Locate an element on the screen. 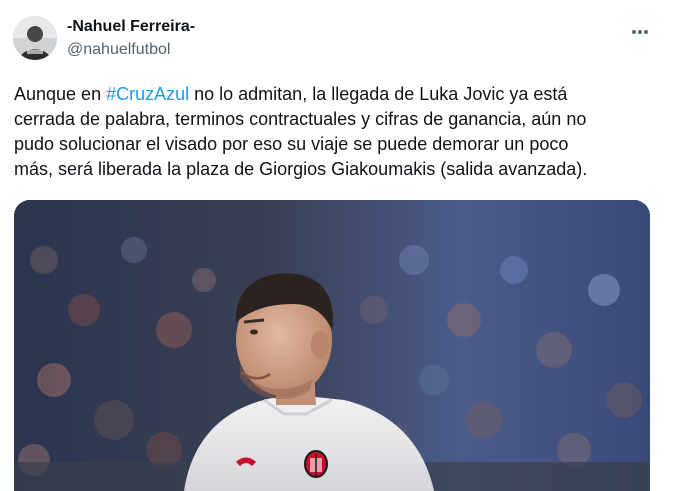 This screenshot has height=491, width=694. author-avatar is located at coordinates (35, 38).